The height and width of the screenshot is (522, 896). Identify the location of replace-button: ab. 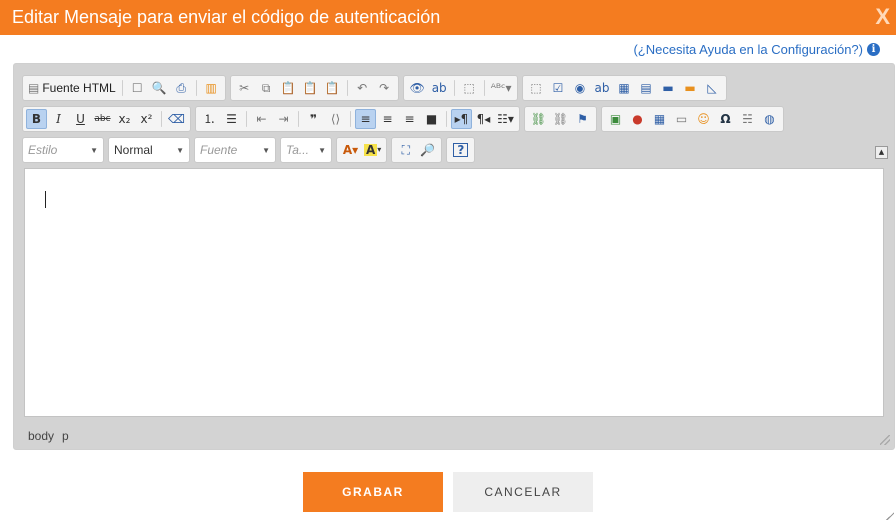
(439, 88).